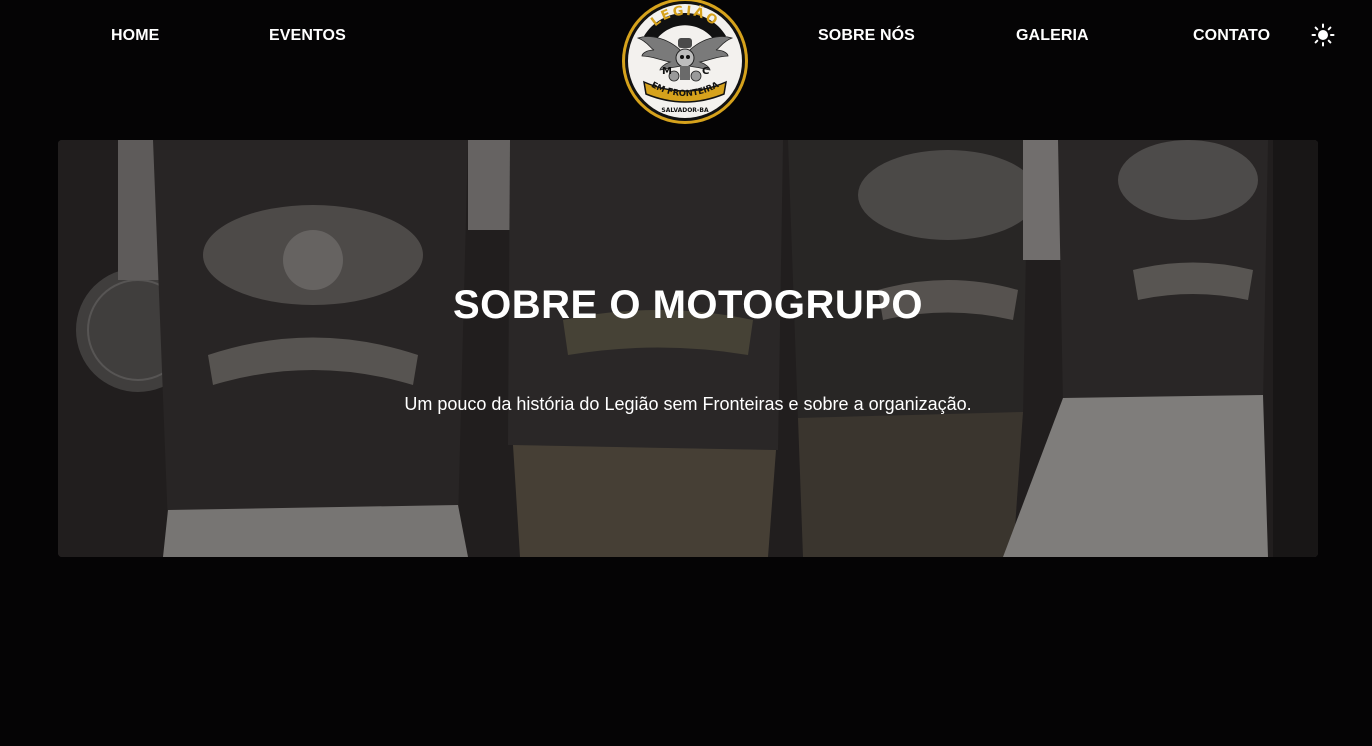 The image size is (1372, 746). I want to click on hero-title: SOBRE O MOTOGRUPO, so click(688, 305).